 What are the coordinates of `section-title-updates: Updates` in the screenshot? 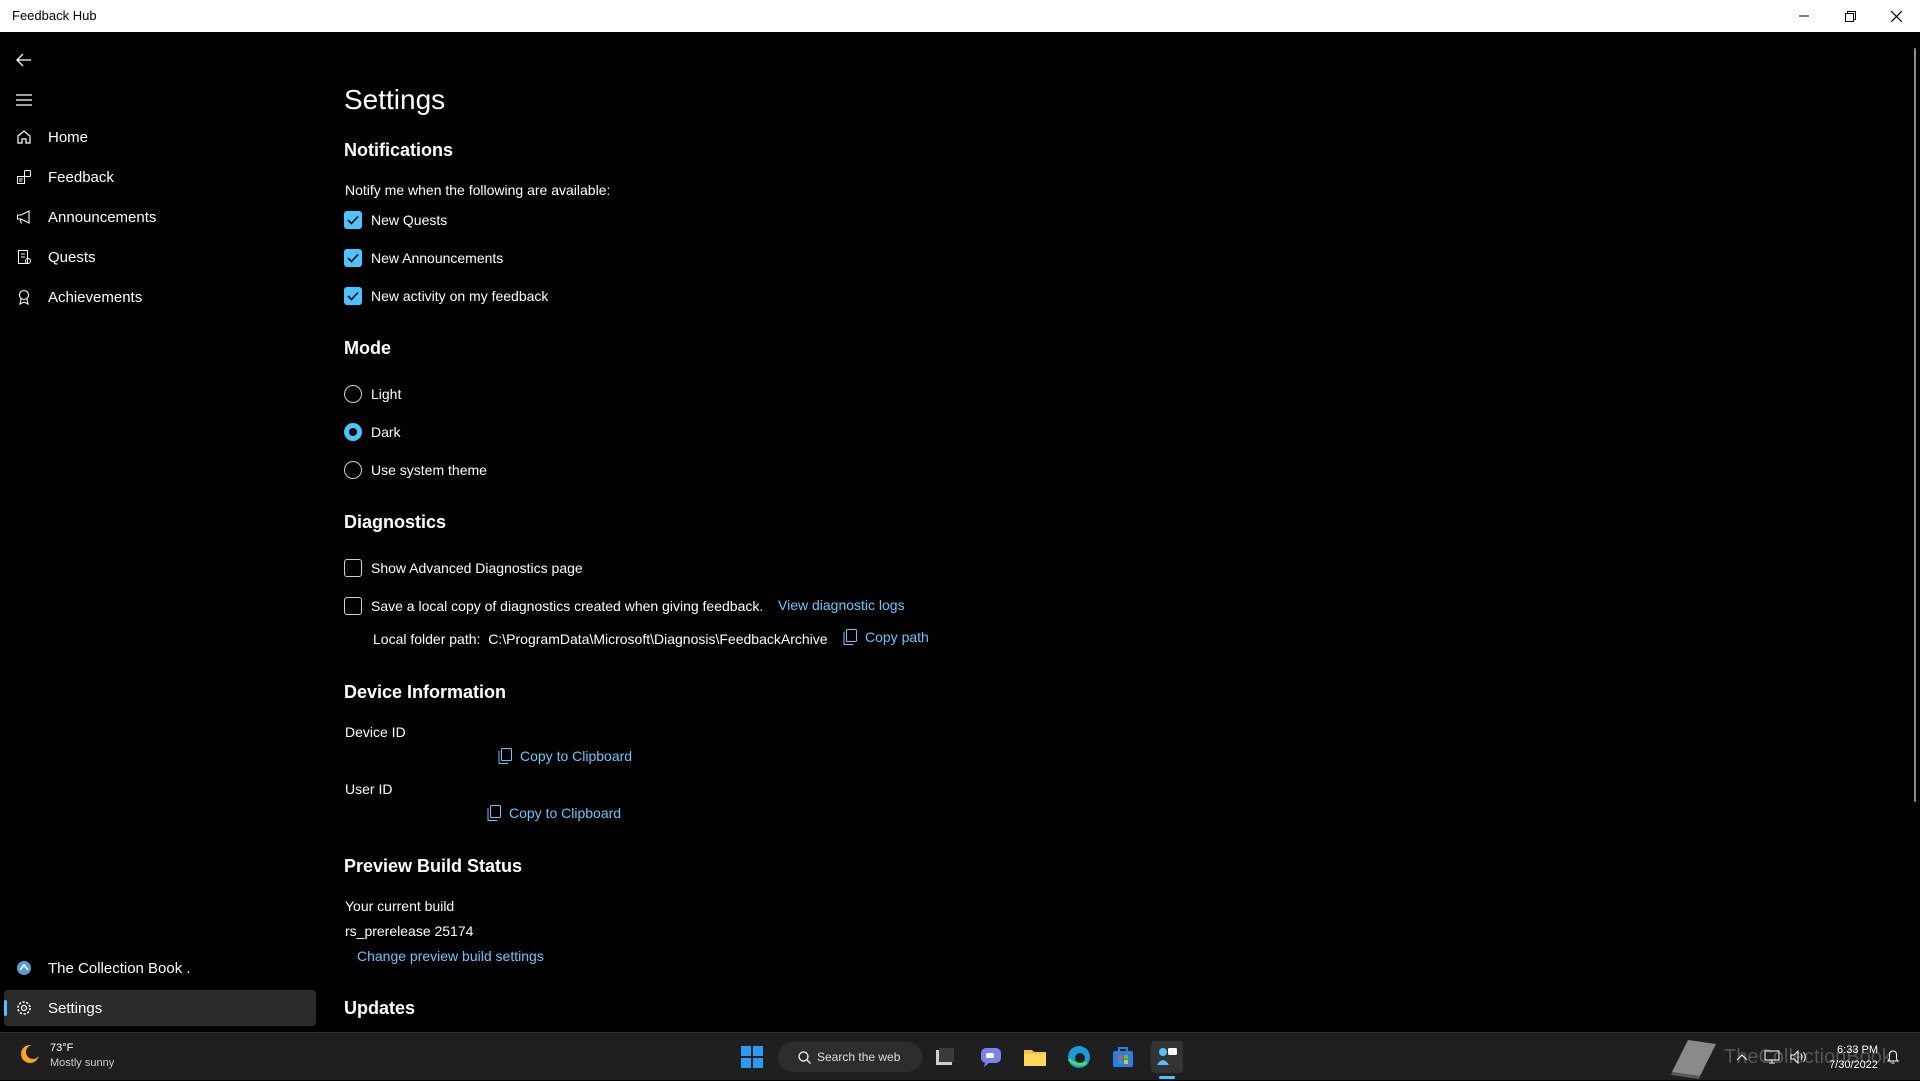 It's located at (380, 1008).